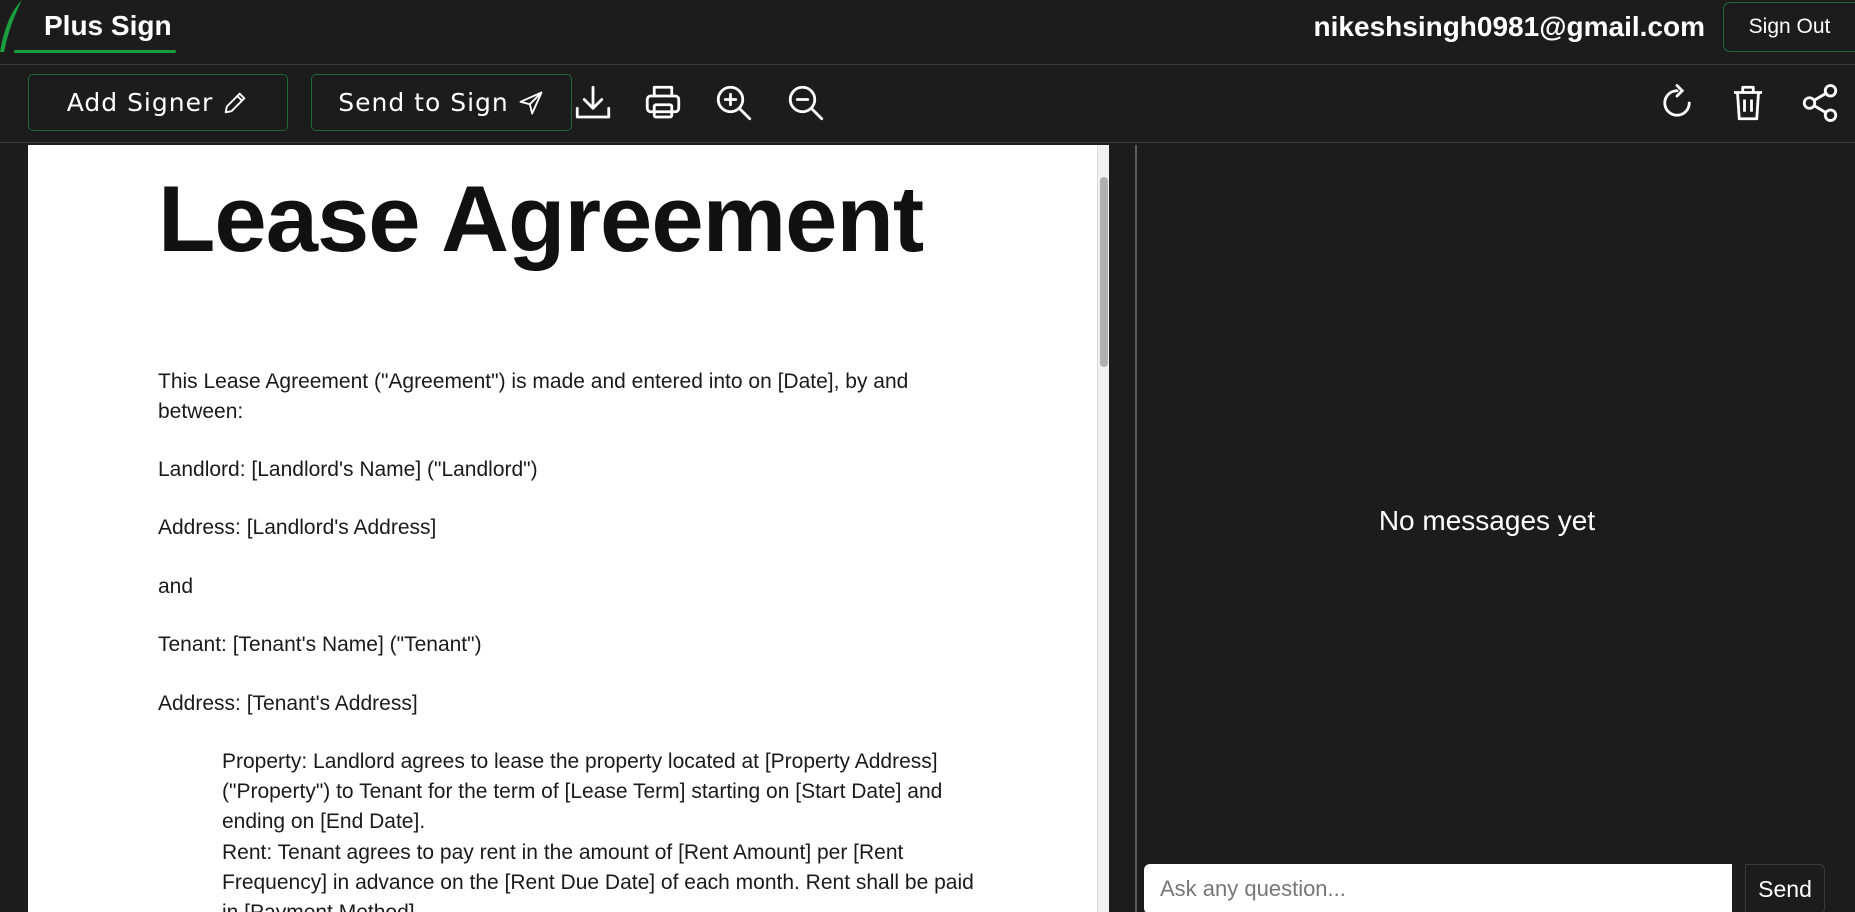  I want to click on pencil-icon, so click(235, 102).